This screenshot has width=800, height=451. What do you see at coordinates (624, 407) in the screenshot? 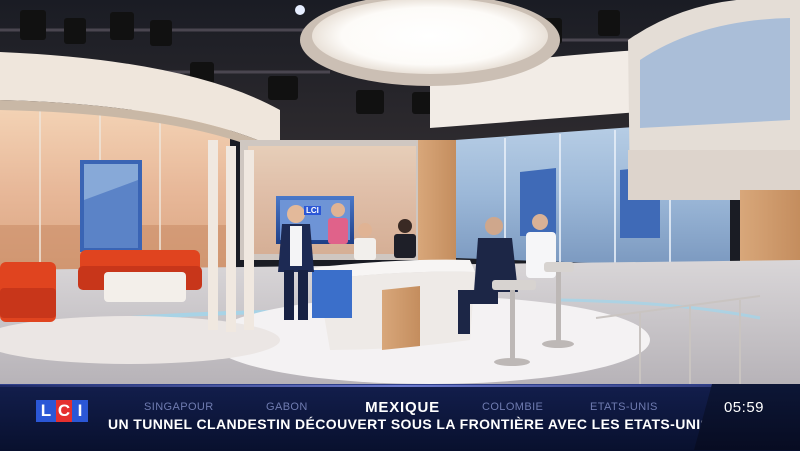
I see `ticker-country: ETATS-UNIS` at bounding box center [624, 407].